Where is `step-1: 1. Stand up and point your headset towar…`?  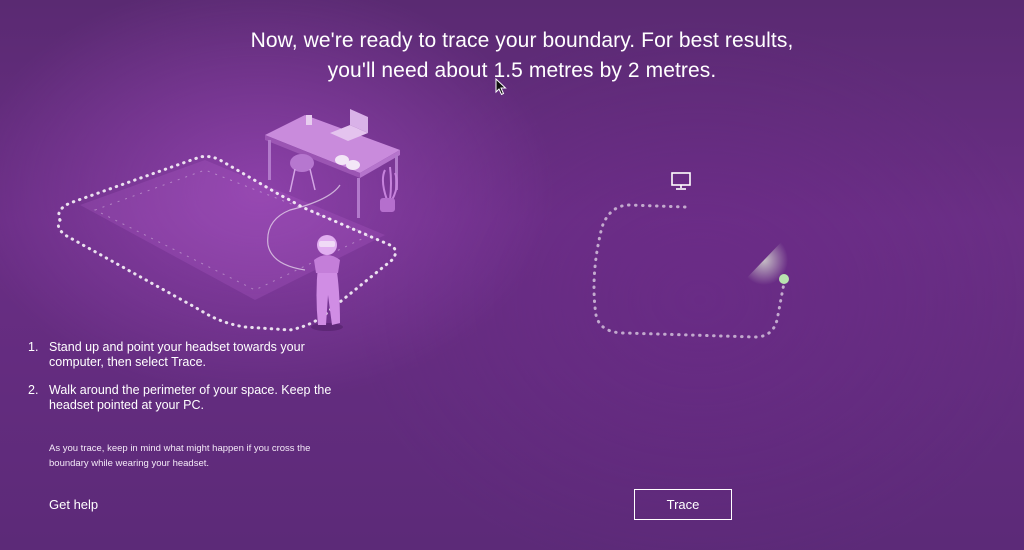
step-1: 1. Stand up and point your headset towar… is located at coordinates (188, 355).